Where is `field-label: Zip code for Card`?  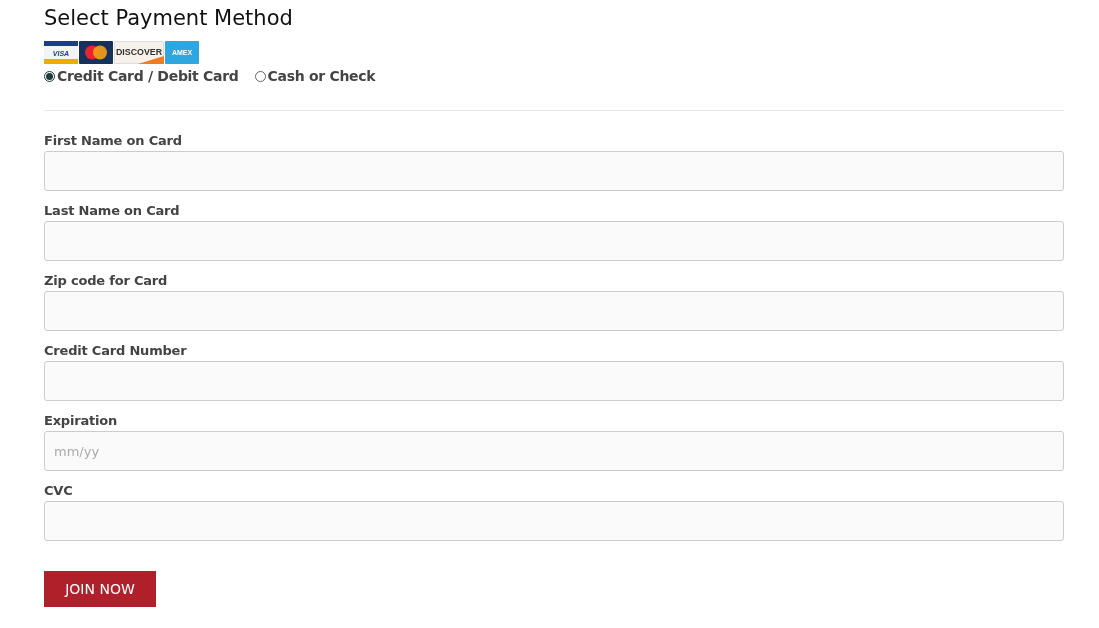 field-label: Zip code for Card is located at coordinates (106, 281).